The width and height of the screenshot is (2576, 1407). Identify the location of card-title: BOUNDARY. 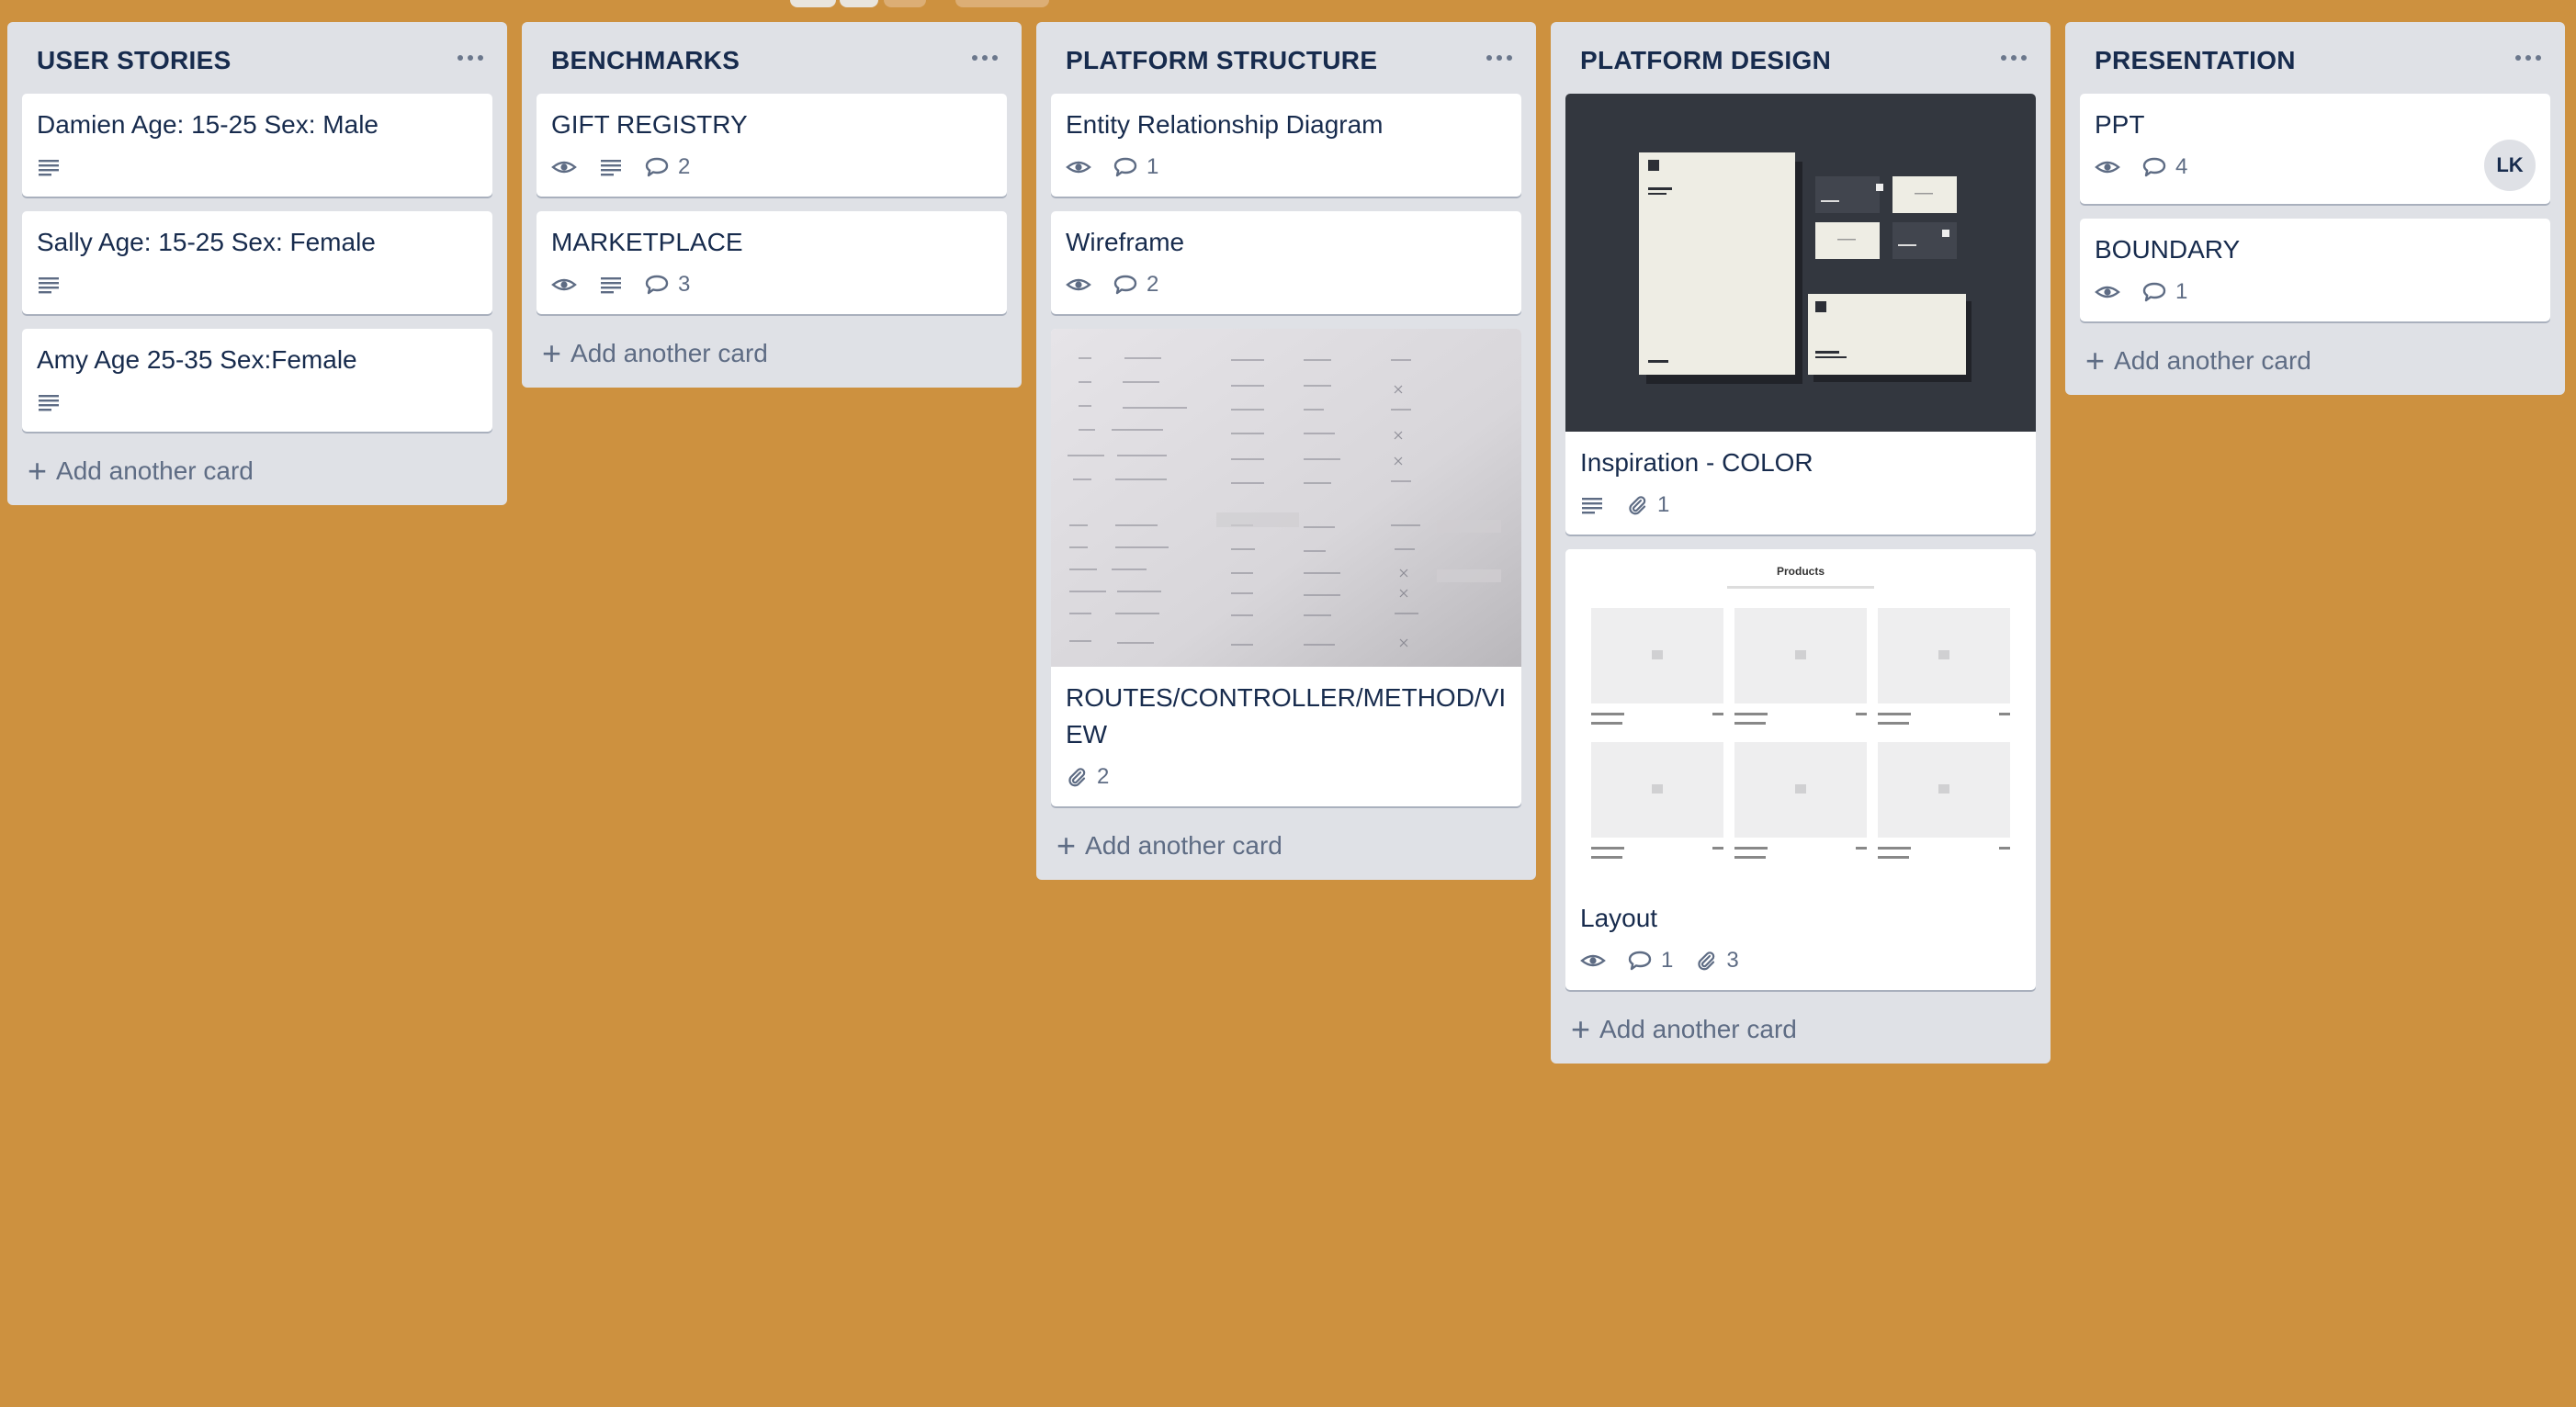
(2168, 250).